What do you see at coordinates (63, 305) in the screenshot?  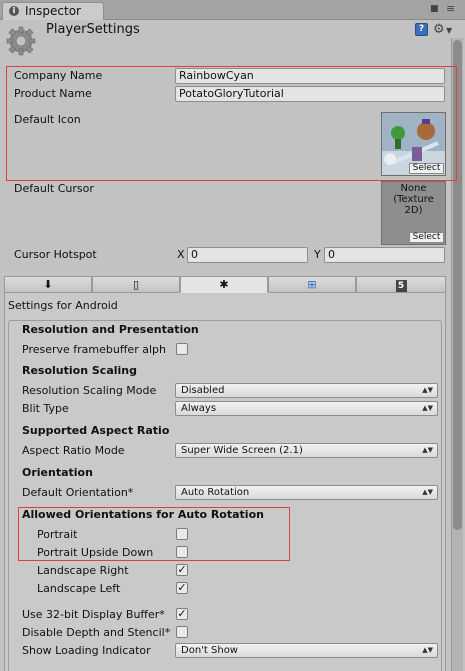 I see `settings-for-android-title: Settings for Android` at bounding box center [63, 305].